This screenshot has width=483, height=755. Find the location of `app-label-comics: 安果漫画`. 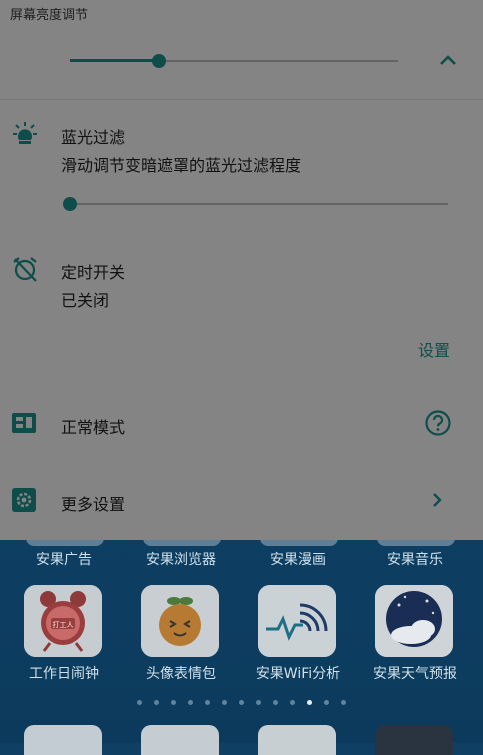

app-label-comics: 安果漫画 is located at coordinates (298, 559).